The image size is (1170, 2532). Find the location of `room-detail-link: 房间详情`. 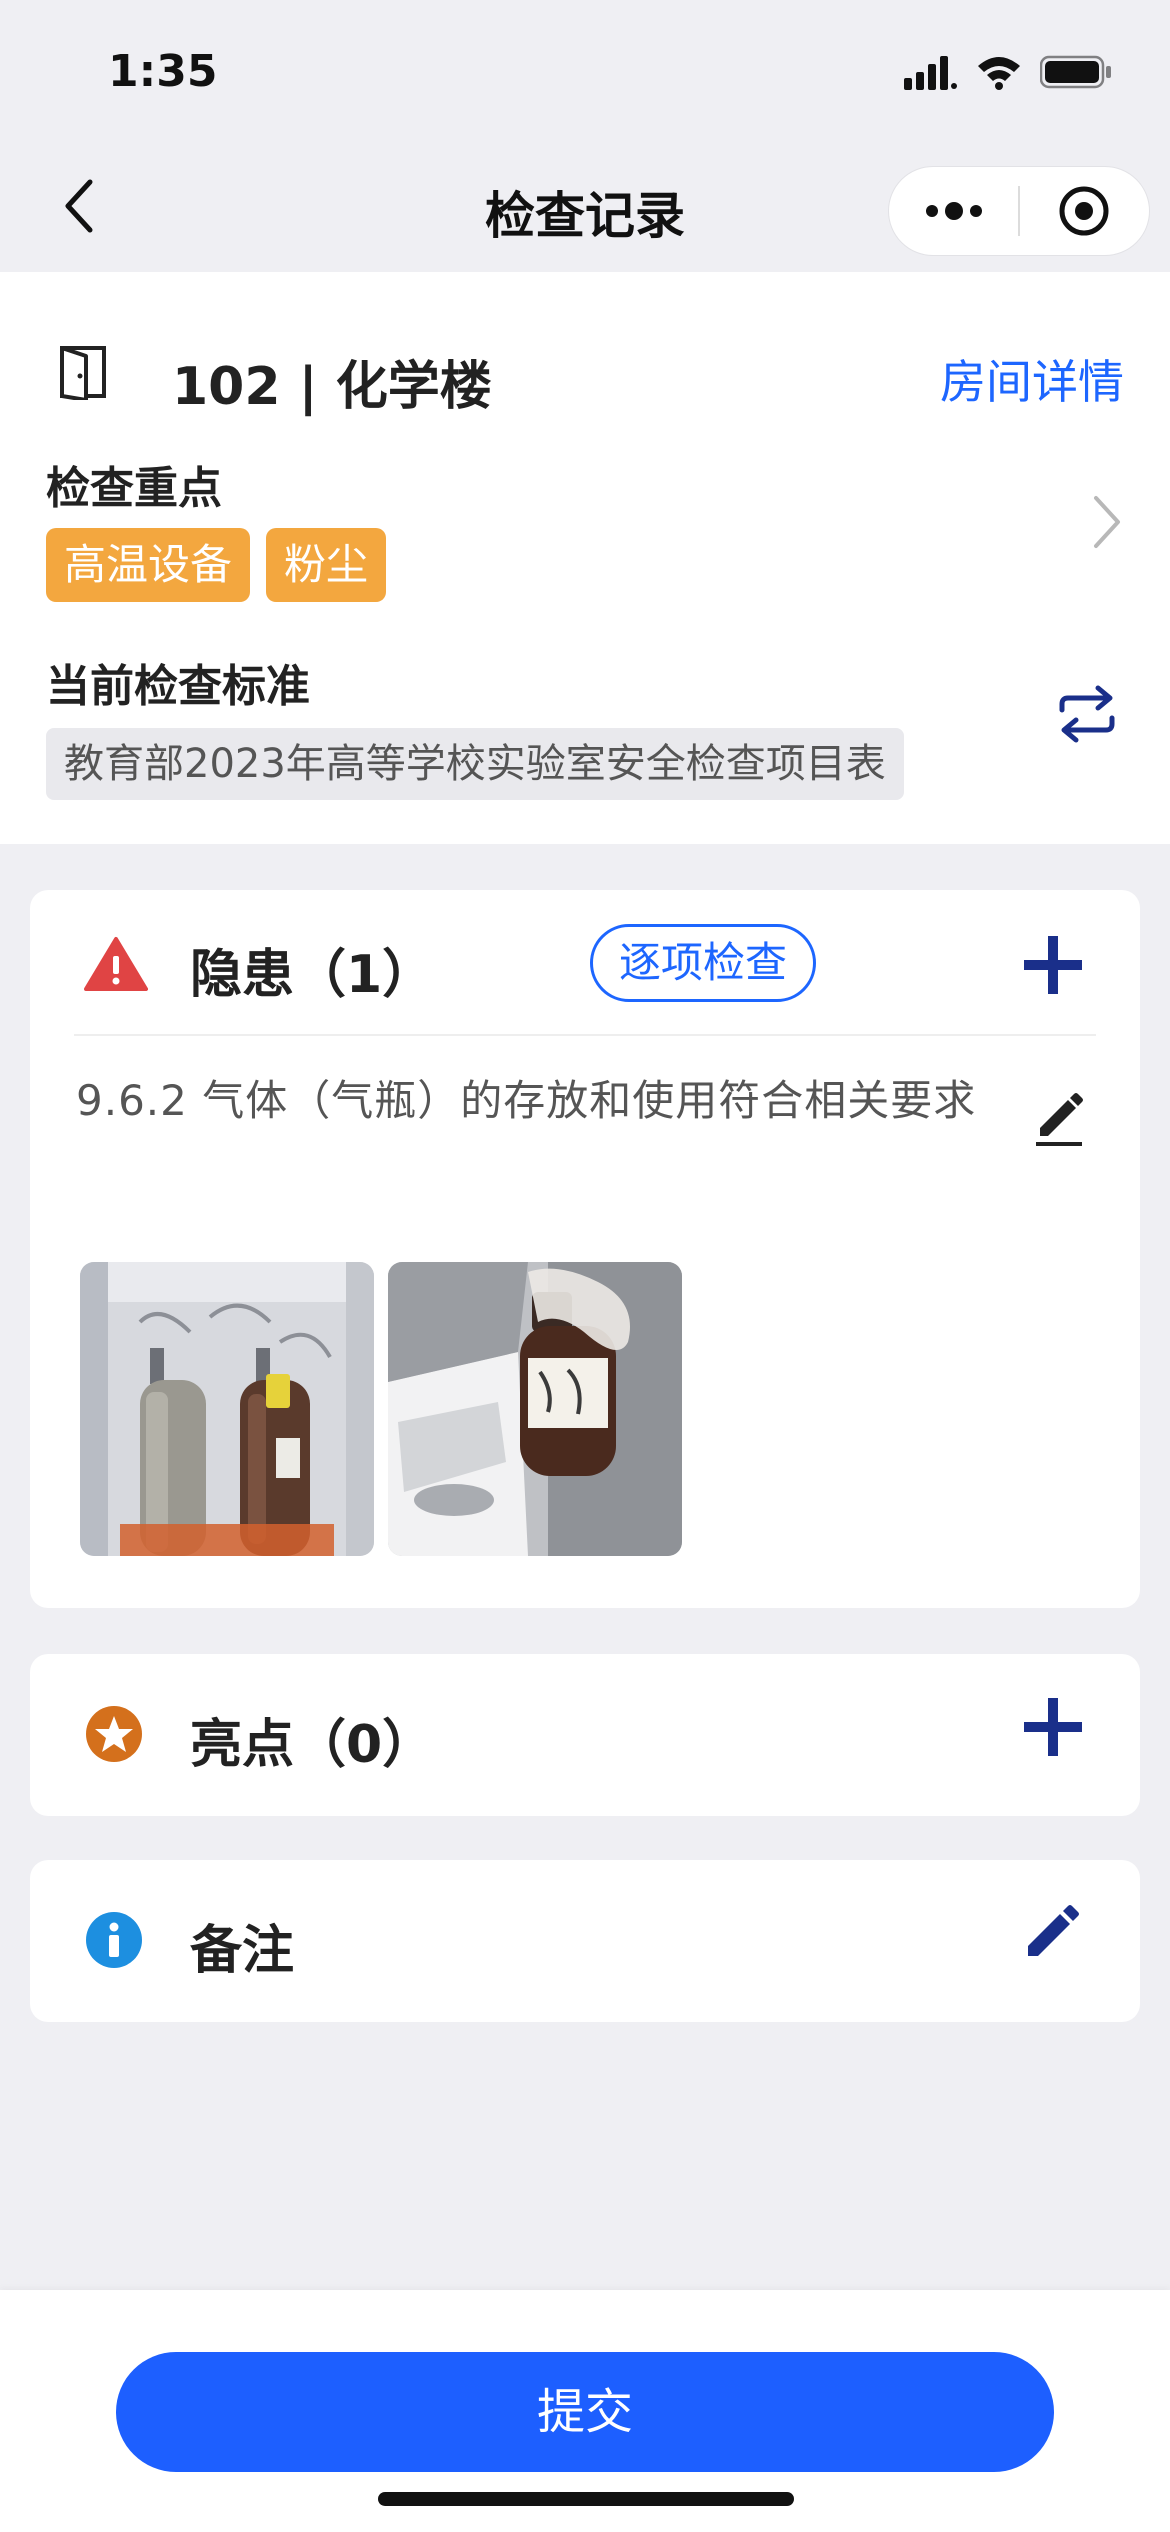

room-detail-link: 房间详情 is located at coordinates (1032, 379).